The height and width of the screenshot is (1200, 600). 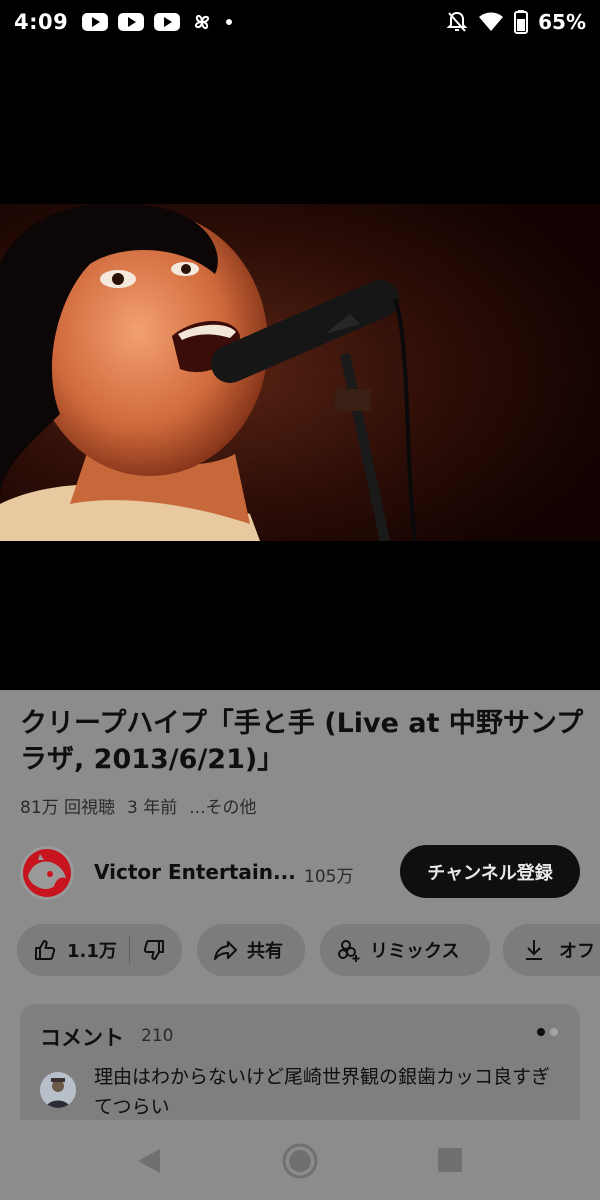 I want to click on top-comment-text: 理由はわからないけど尾崎世界観の銀歯カッコ良すぎてつらい, so click(x=322, y=1092).